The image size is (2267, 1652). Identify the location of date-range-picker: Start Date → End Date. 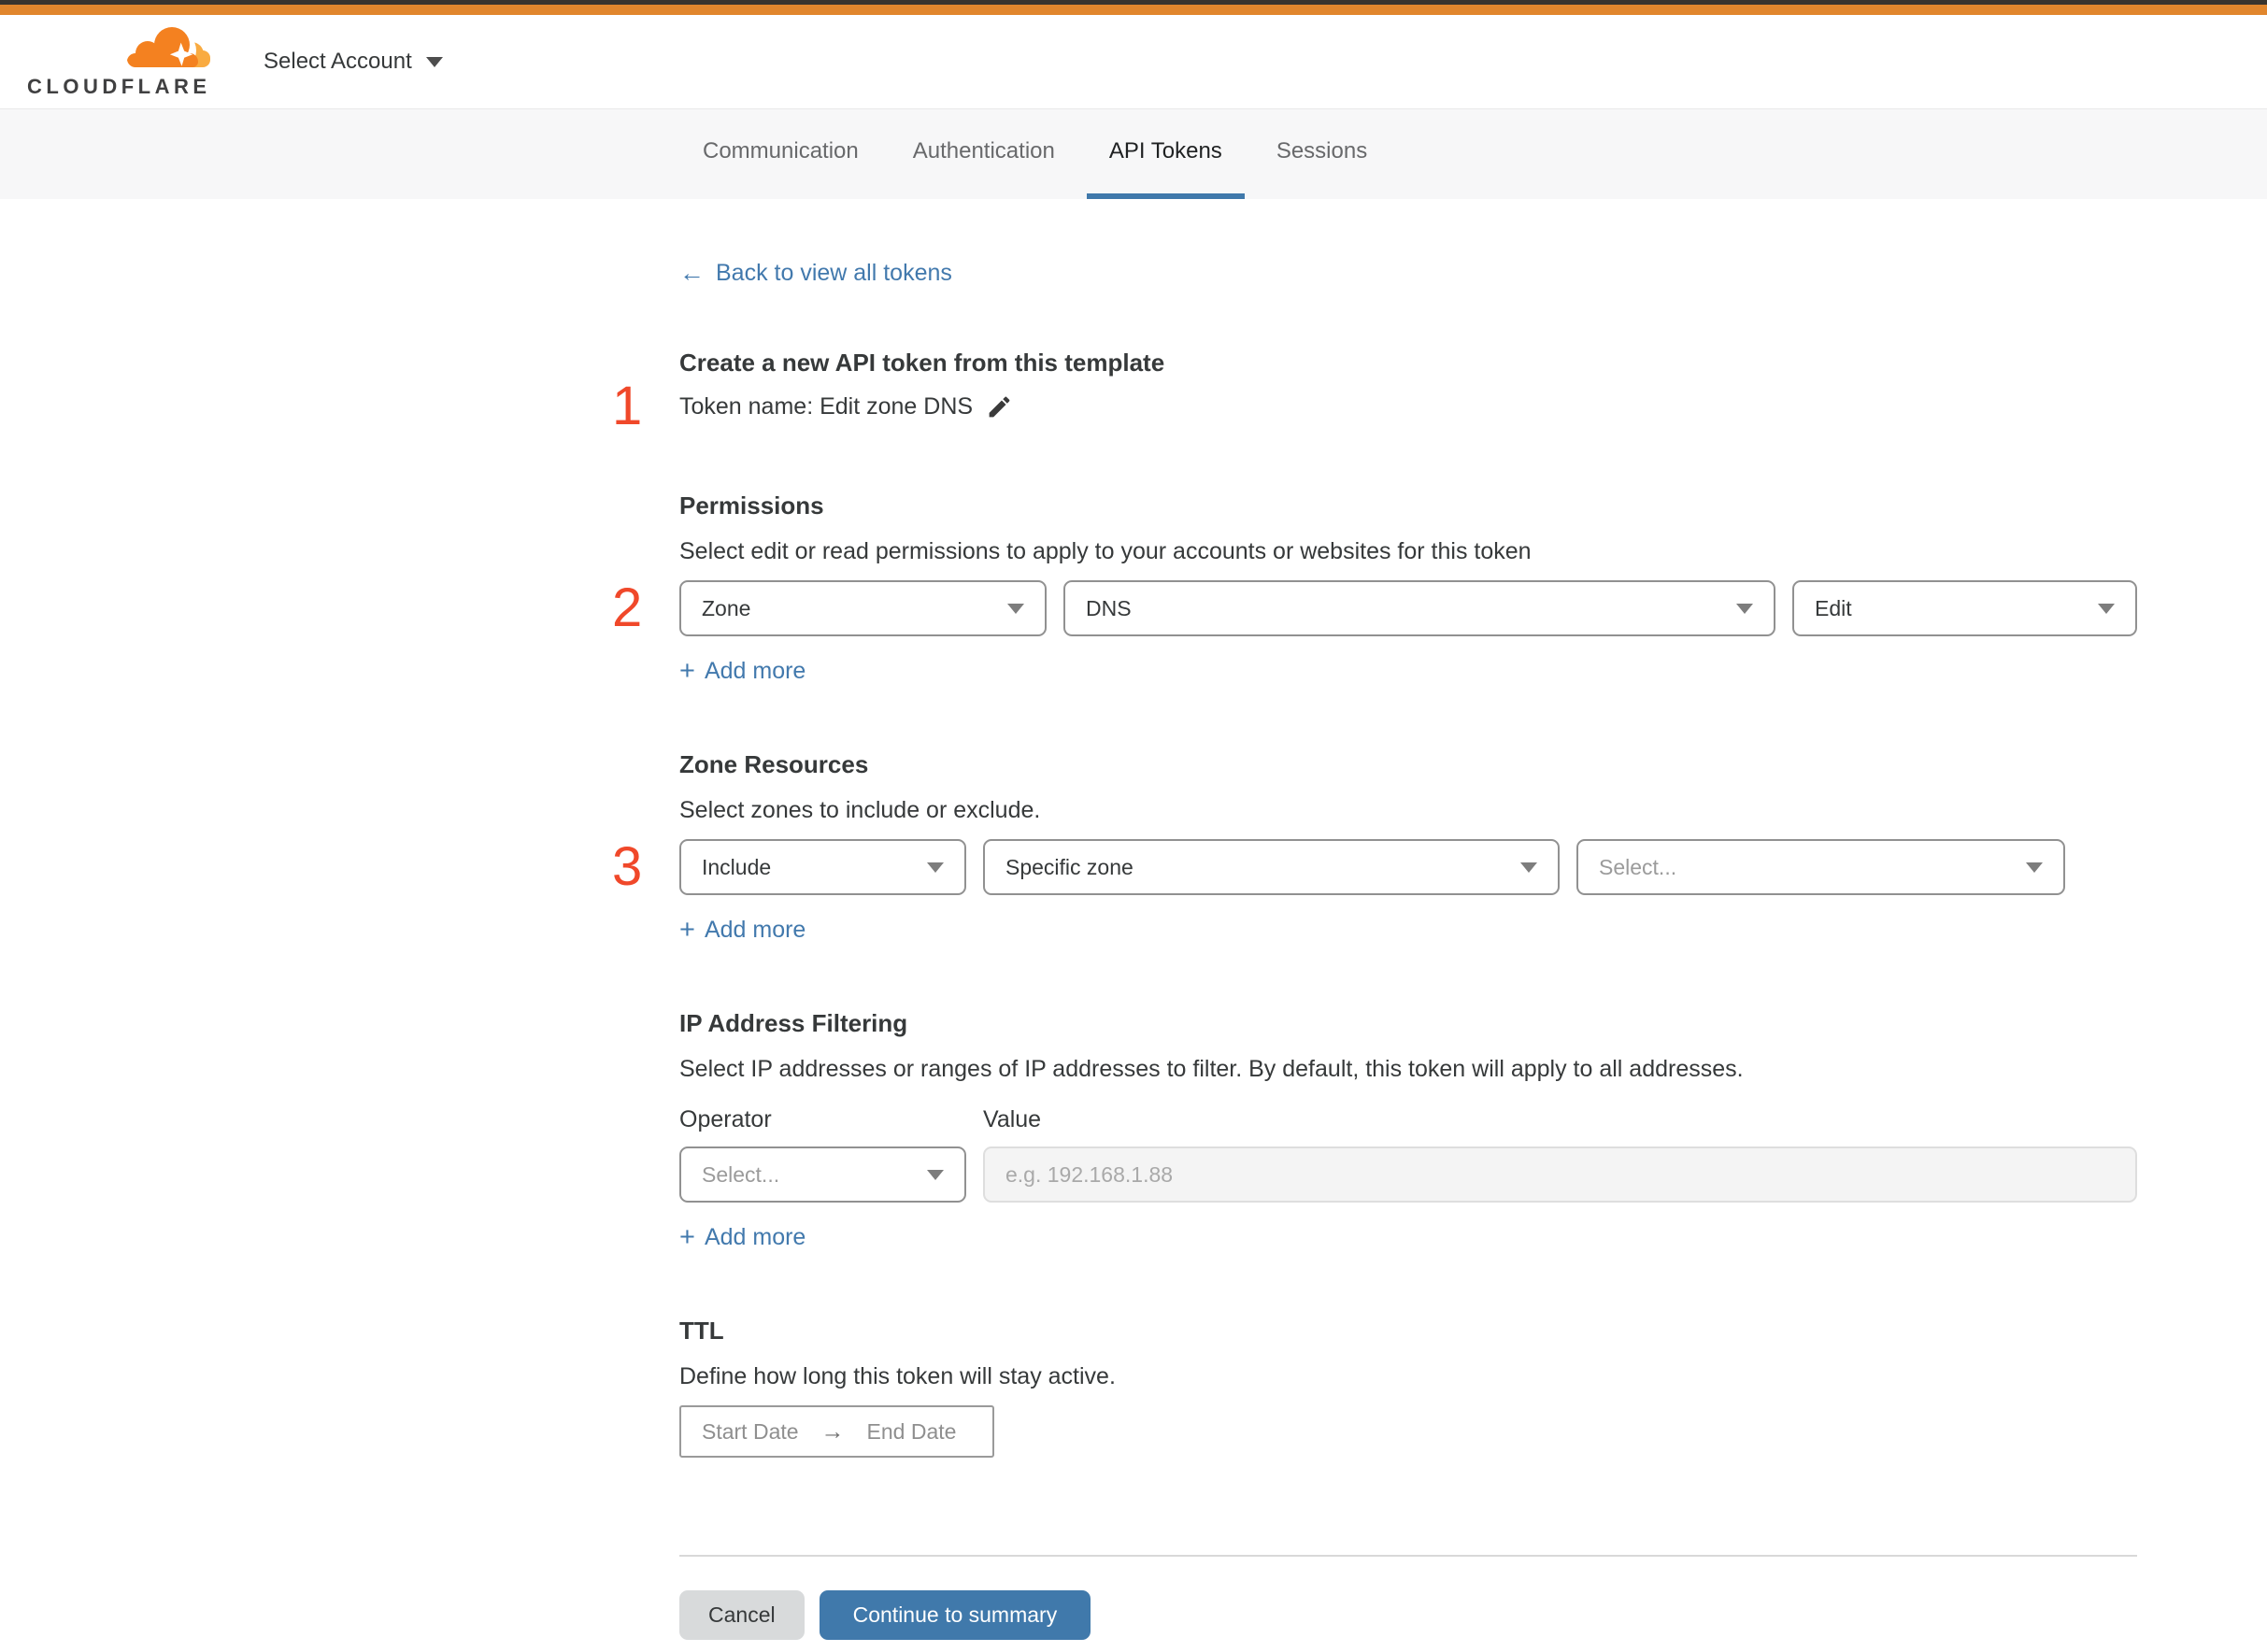
(837, 1432).